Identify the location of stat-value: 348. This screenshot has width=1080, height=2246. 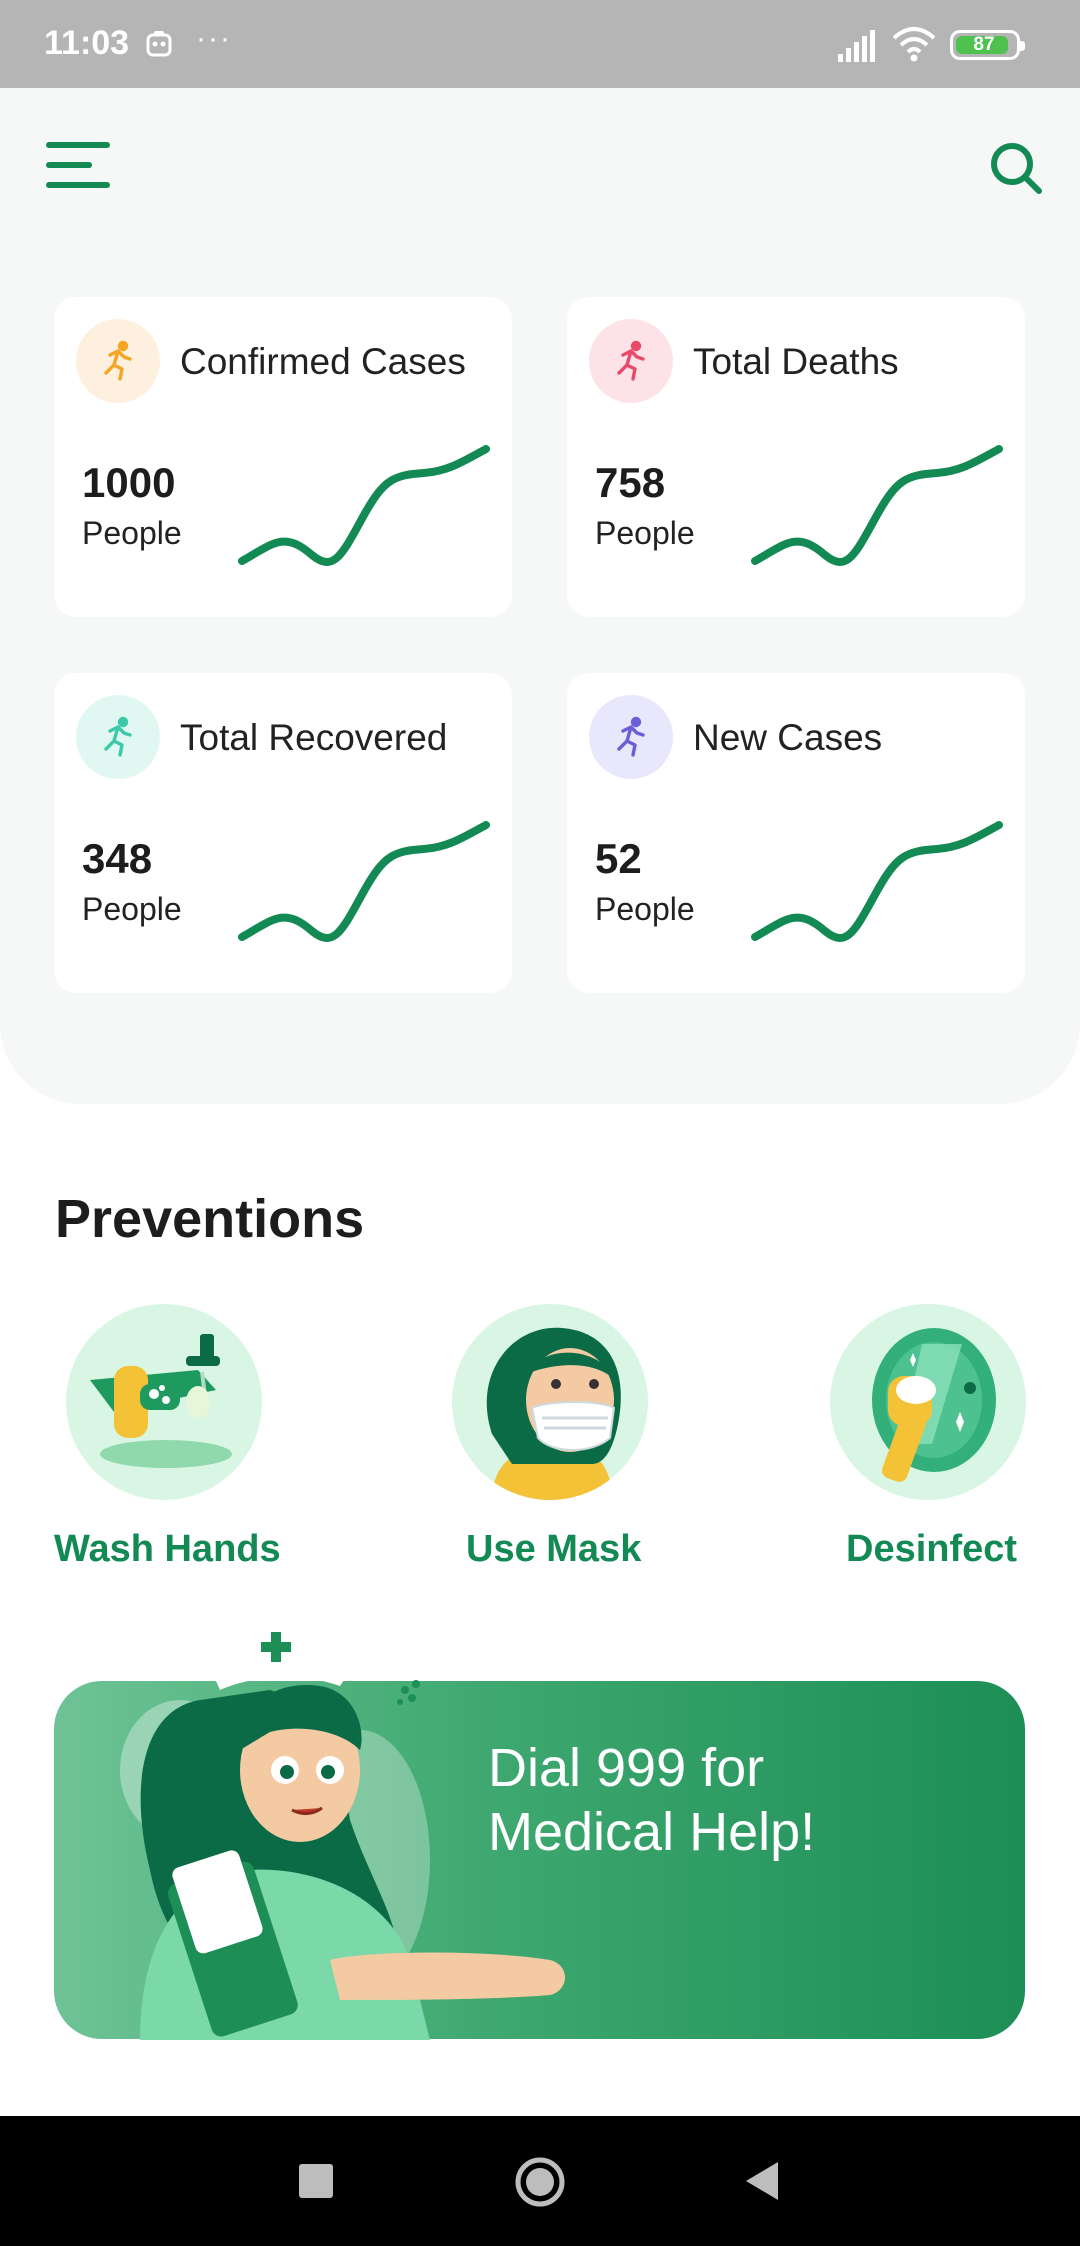
(117, 858).